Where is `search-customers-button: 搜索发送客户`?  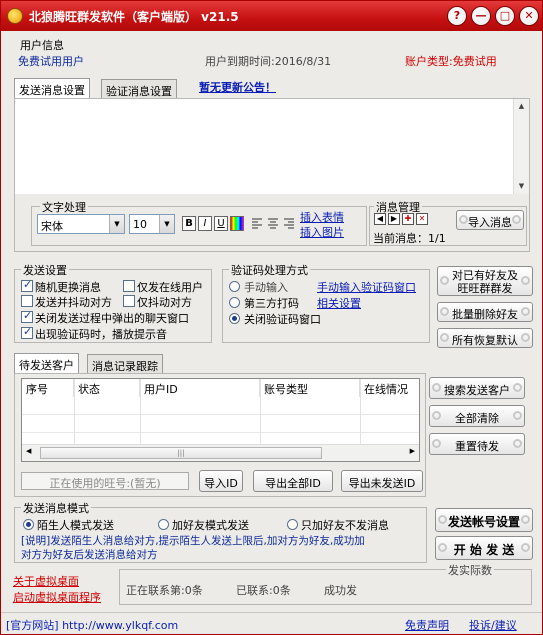 search-customers-button: 搜索发送客户 is located at coordinates (477, 388).